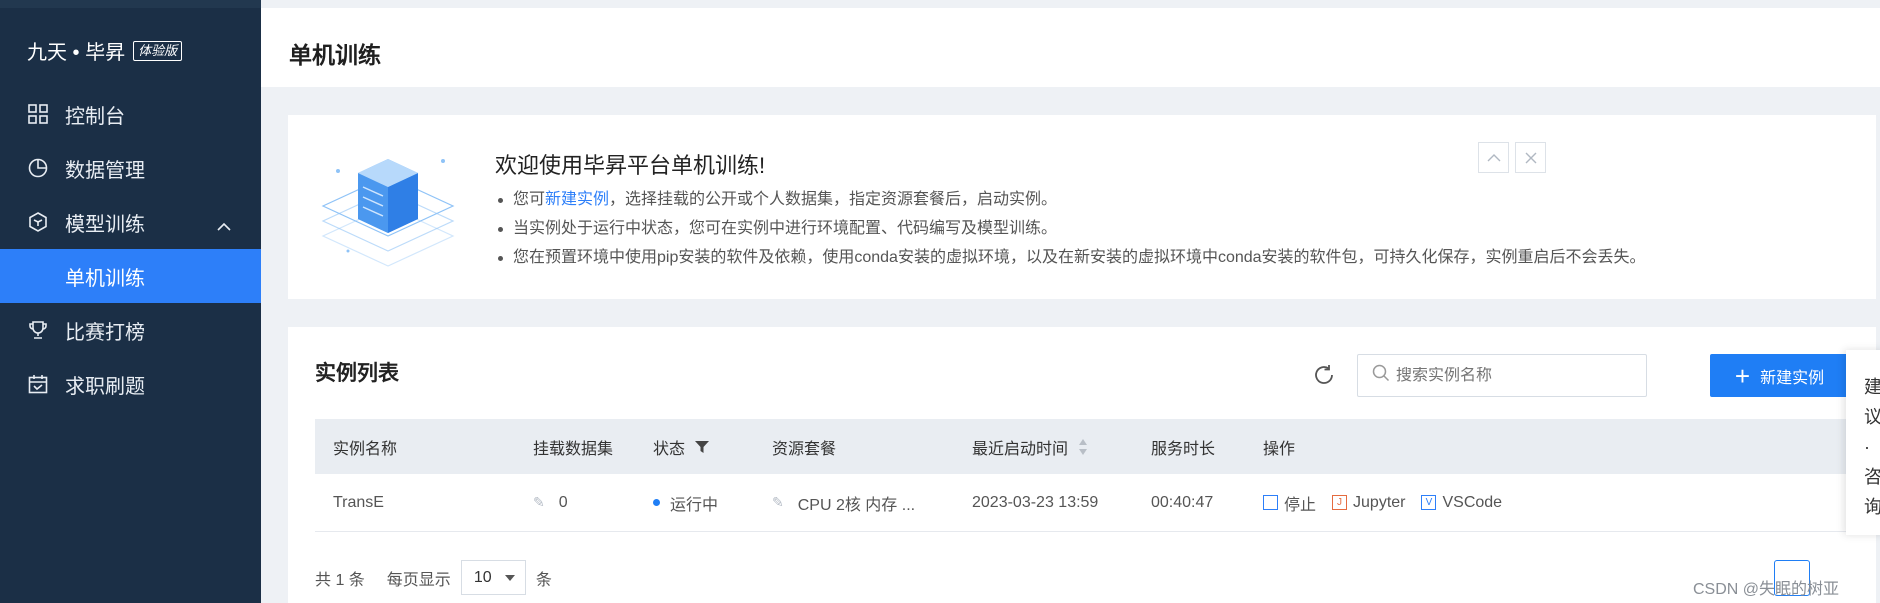 This screenshot has height=603, width=1880. Describe the element at coordinates (1270, 502) in the screenshot. I see `stop-icon` at that location.